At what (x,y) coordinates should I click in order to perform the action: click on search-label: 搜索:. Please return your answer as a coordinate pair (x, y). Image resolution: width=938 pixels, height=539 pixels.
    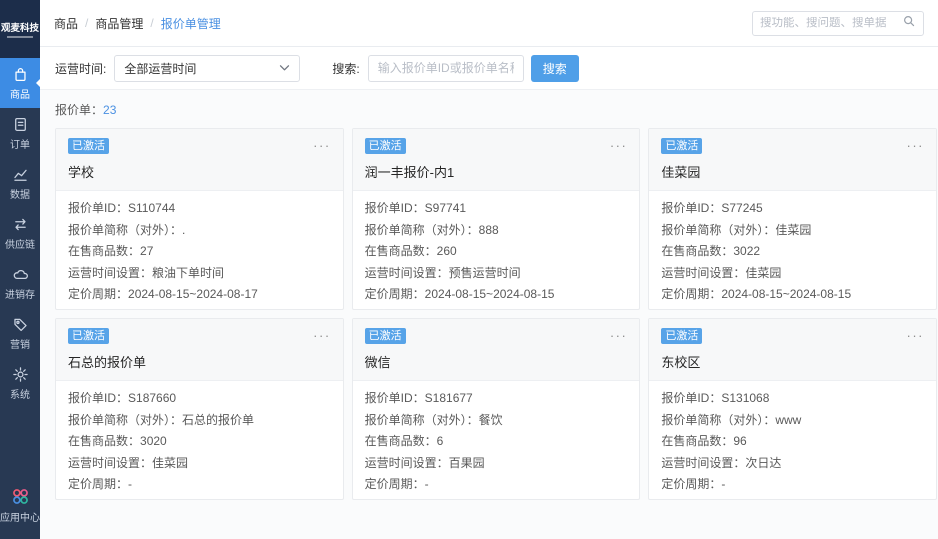
    Looking at the image, I should click on (346, 68).